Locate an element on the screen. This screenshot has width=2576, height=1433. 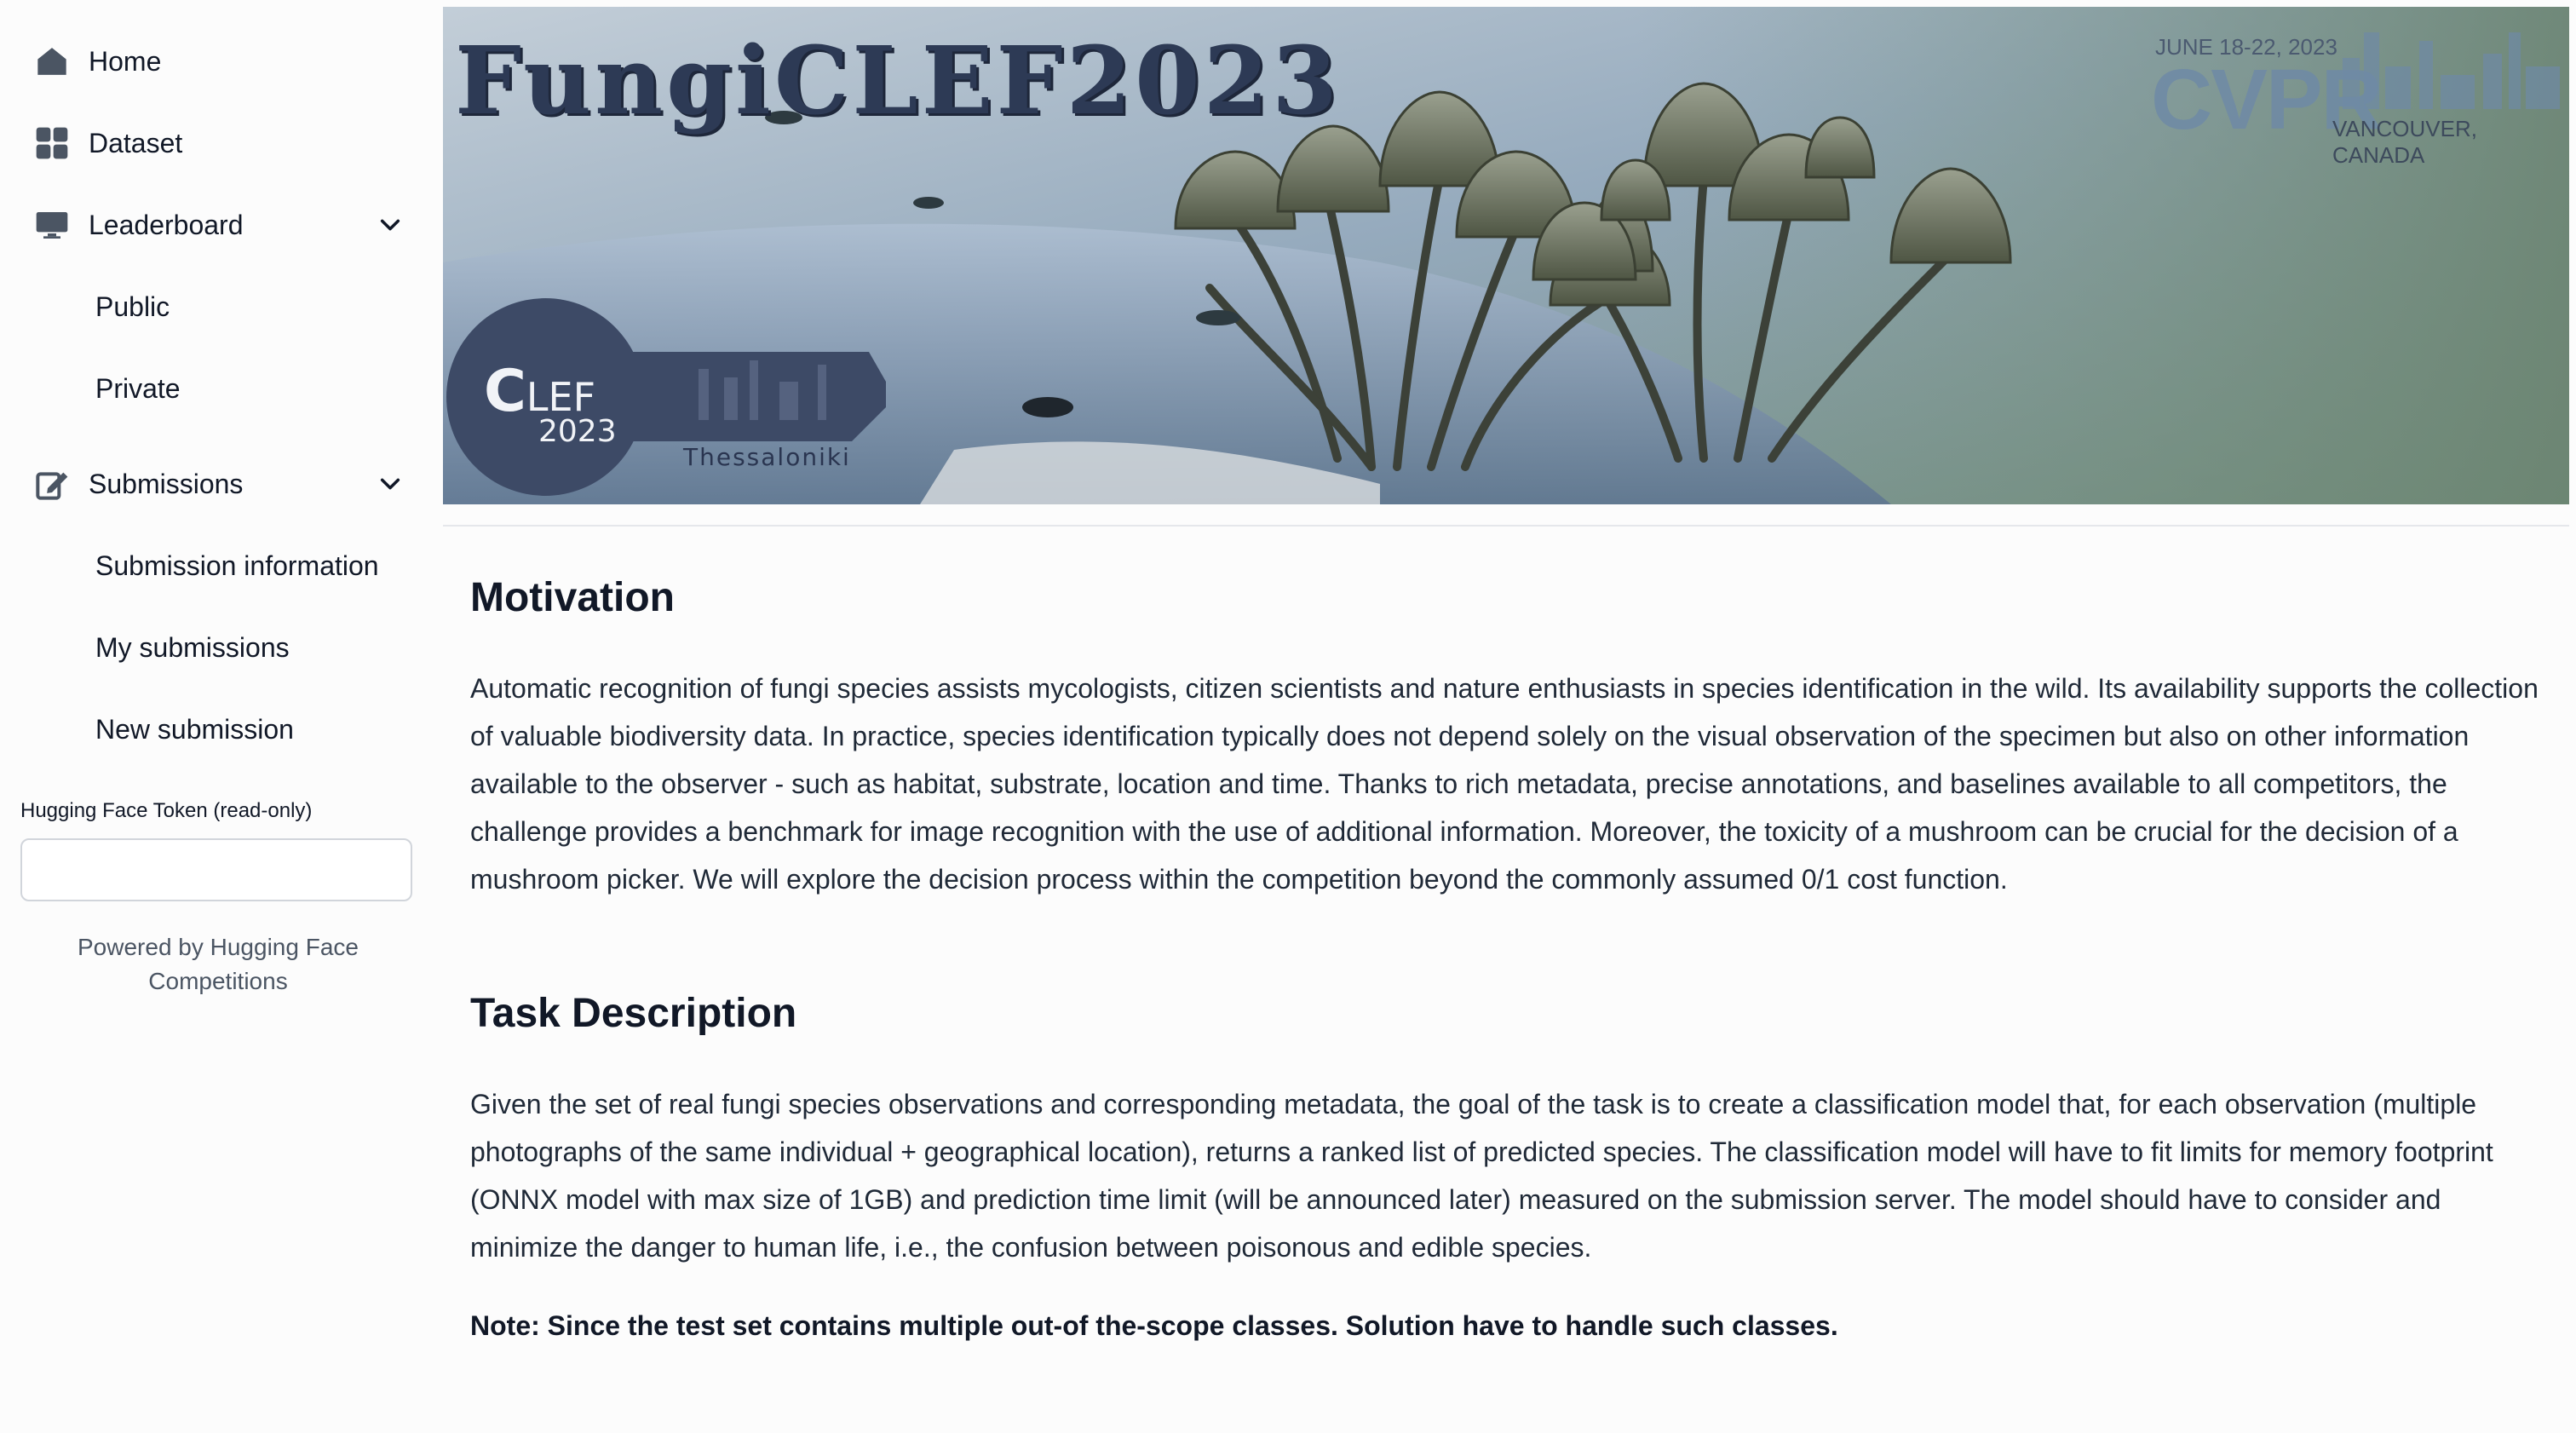
powered-by-line: Powered by Hugging Face is located at coordinates (218, 947).